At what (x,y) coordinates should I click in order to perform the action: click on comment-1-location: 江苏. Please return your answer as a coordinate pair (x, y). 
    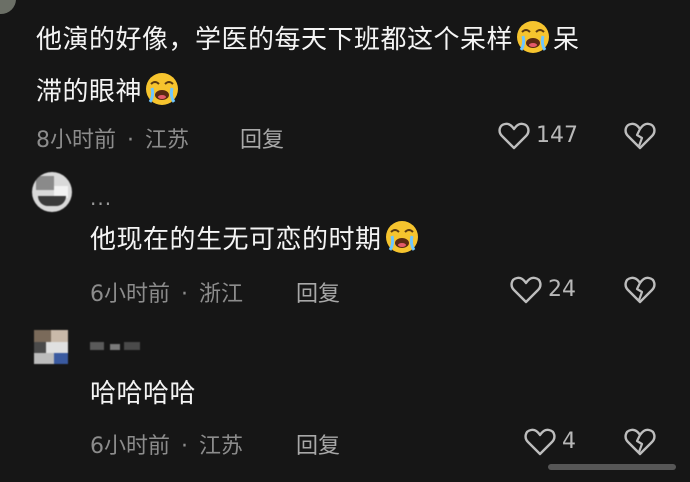
    Looking at the image, I should click on (167, 140).